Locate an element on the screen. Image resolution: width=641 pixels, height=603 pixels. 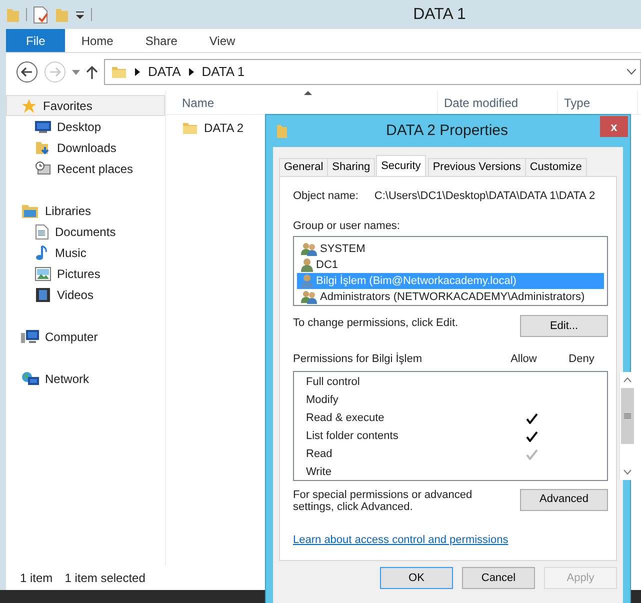
scrollbar is located at coordinates (627, 426).